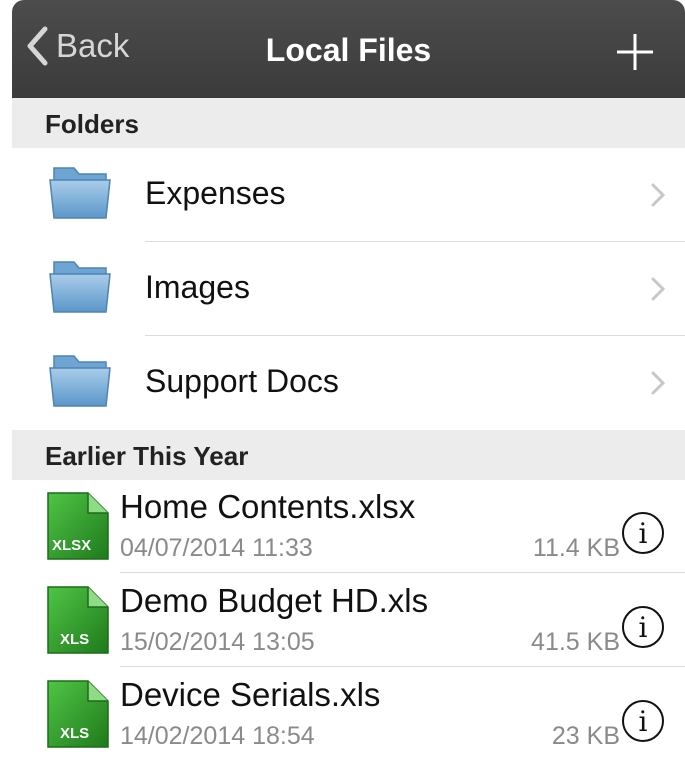 This screenshot has height=761, width=685. What do you see at coordinates (268, 506) in the screenshot?
I see `file-name: Home Contents.xlsx` at bounding box center [268, 506].